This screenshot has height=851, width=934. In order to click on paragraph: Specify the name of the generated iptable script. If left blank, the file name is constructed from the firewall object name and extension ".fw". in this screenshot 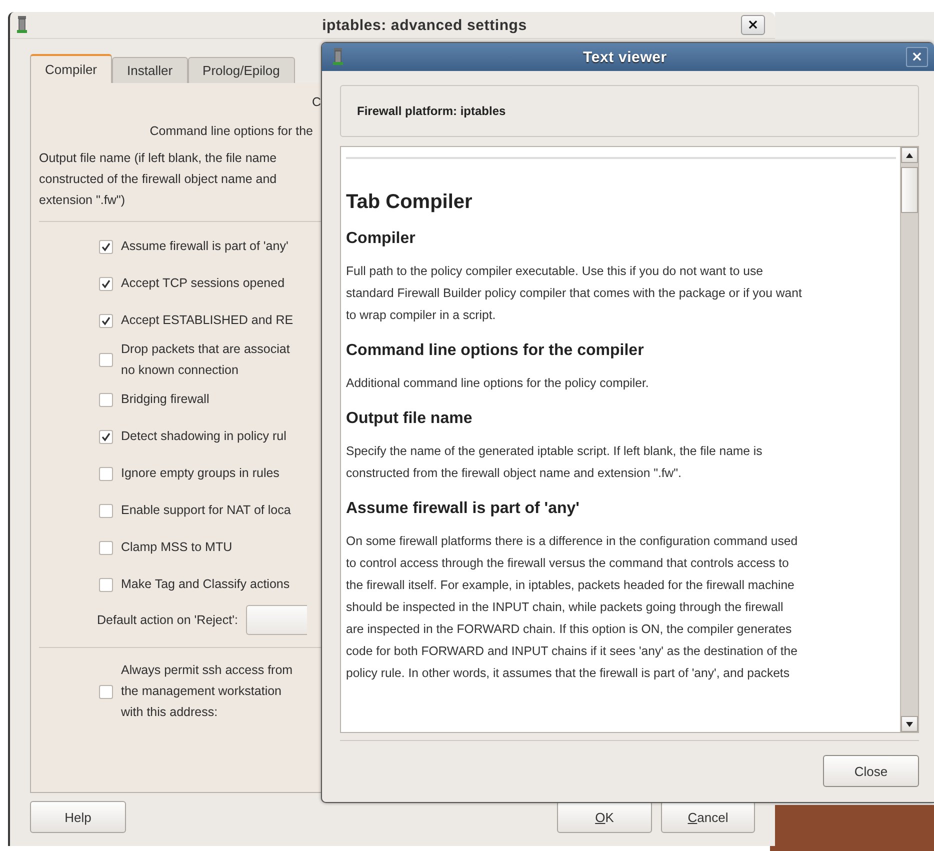, I will do `click(555, 462)`.